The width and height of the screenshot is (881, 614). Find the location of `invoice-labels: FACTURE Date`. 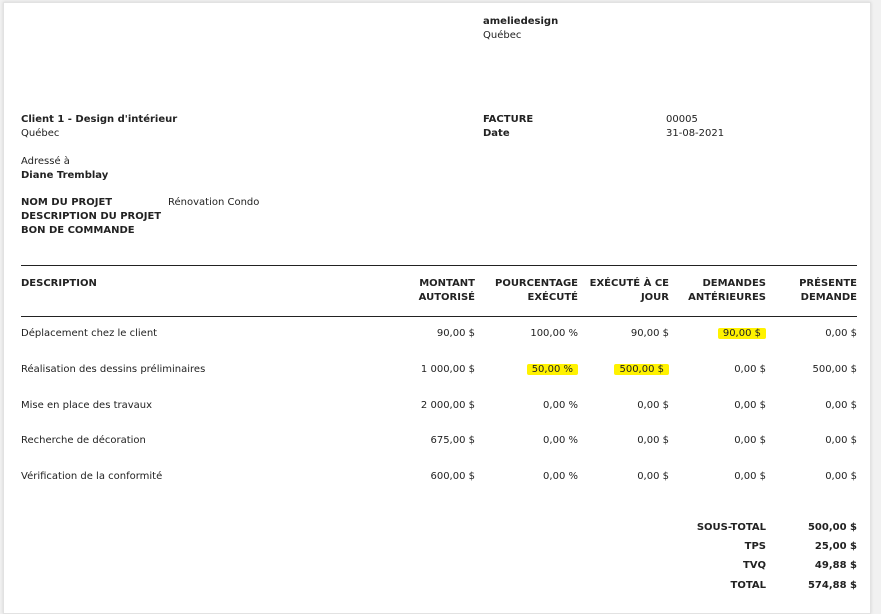

invoice-labels: FACTURE Date is located at coordinates (508, 127).